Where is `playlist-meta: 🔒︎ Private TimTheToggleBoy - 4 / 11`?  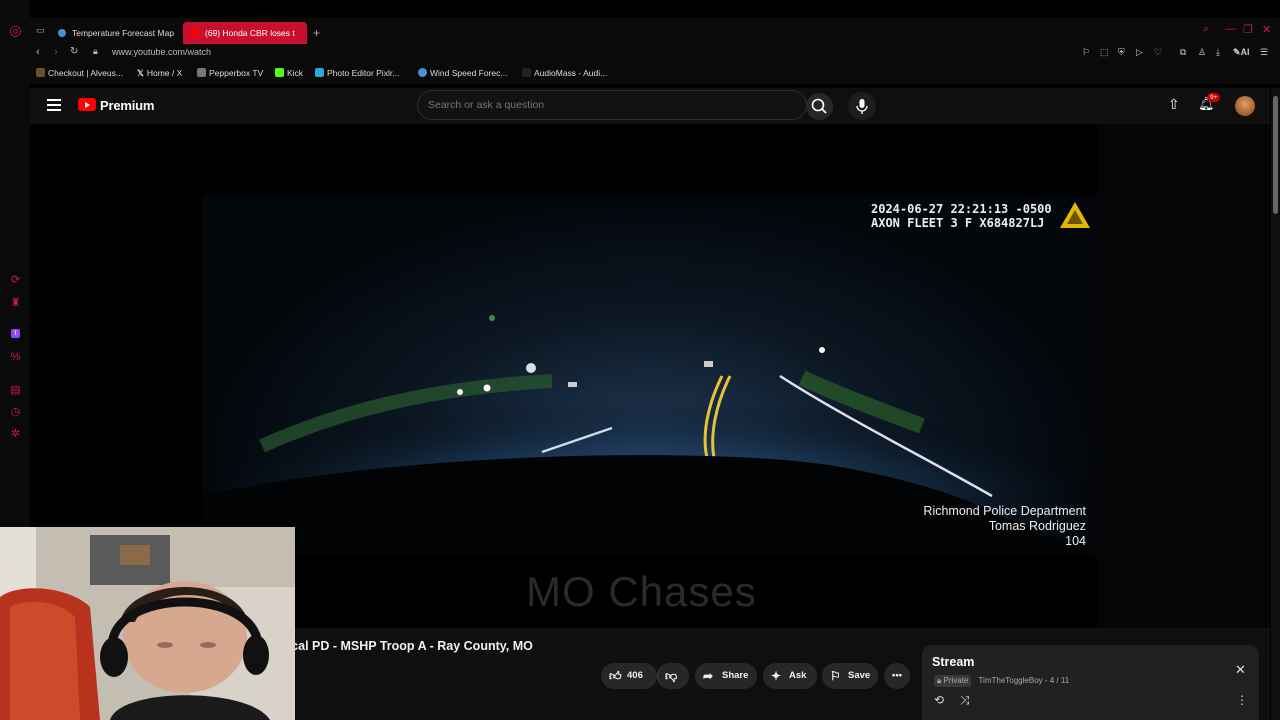 playlist-meta: 🔒︎ Private TimTheToggleBoy - 4 / 11 is located at coordinates (1001, 681).